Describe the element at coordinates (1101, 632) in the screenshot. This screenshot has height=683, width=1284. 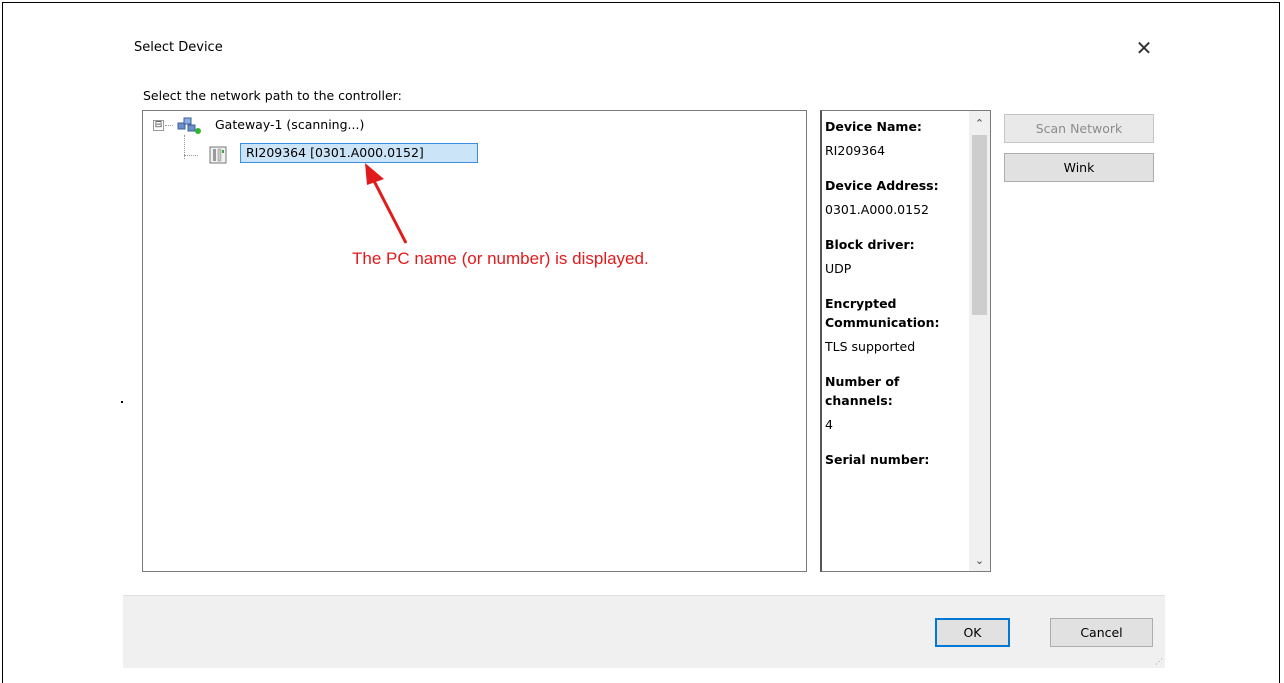
I see `cancel-button: Cancel` at that location.